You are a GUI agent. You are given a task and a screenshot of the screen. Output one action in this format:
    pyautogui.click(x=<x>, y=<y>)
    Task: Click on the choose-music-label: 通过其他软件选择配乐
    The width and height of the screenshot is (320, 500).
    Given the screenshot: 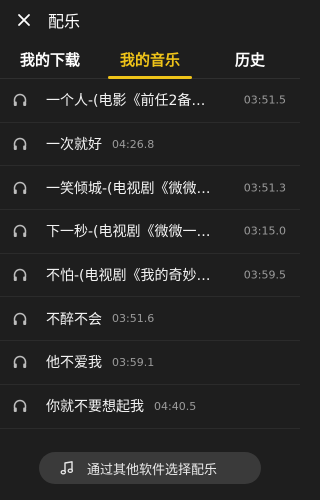 What is the action you would take?
    pyautogui.click(x=152, y=470)
    